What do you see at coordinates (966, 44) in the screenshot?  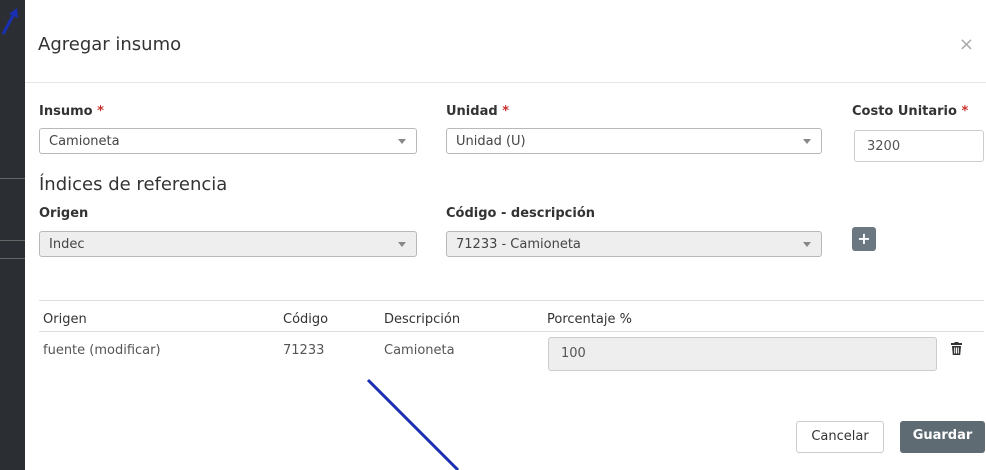 I see `close-icon: ×` at bounding box center [966, 44].